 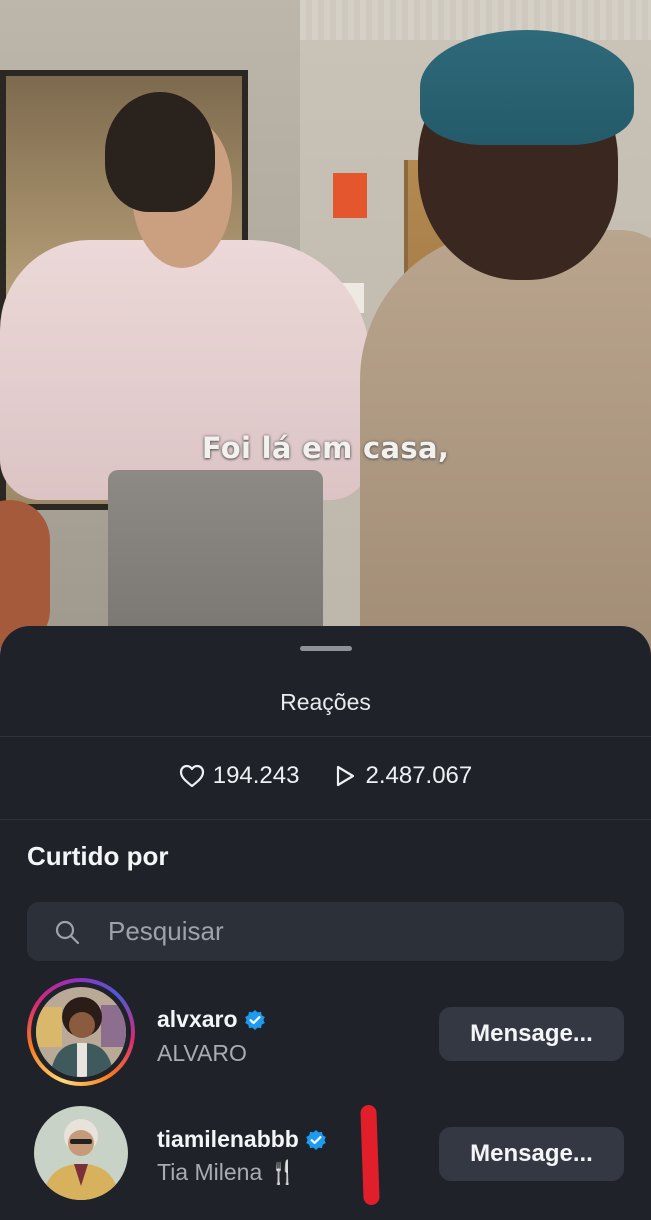 I want to click on heart-icon, so click(x=191, y=776).